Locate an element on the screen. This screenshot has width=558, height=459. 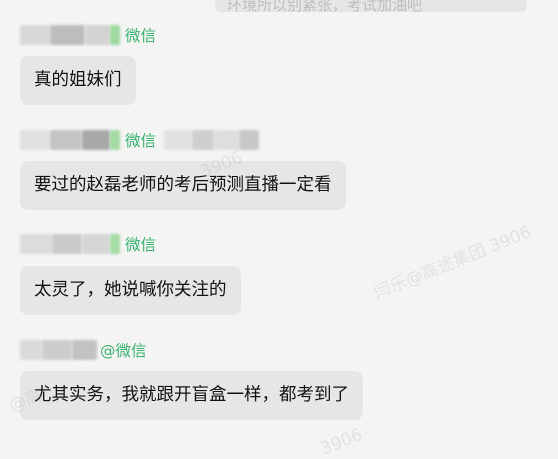
message-text: 太灵了，她说喊你关注的 is located at coordinates (130, 290).